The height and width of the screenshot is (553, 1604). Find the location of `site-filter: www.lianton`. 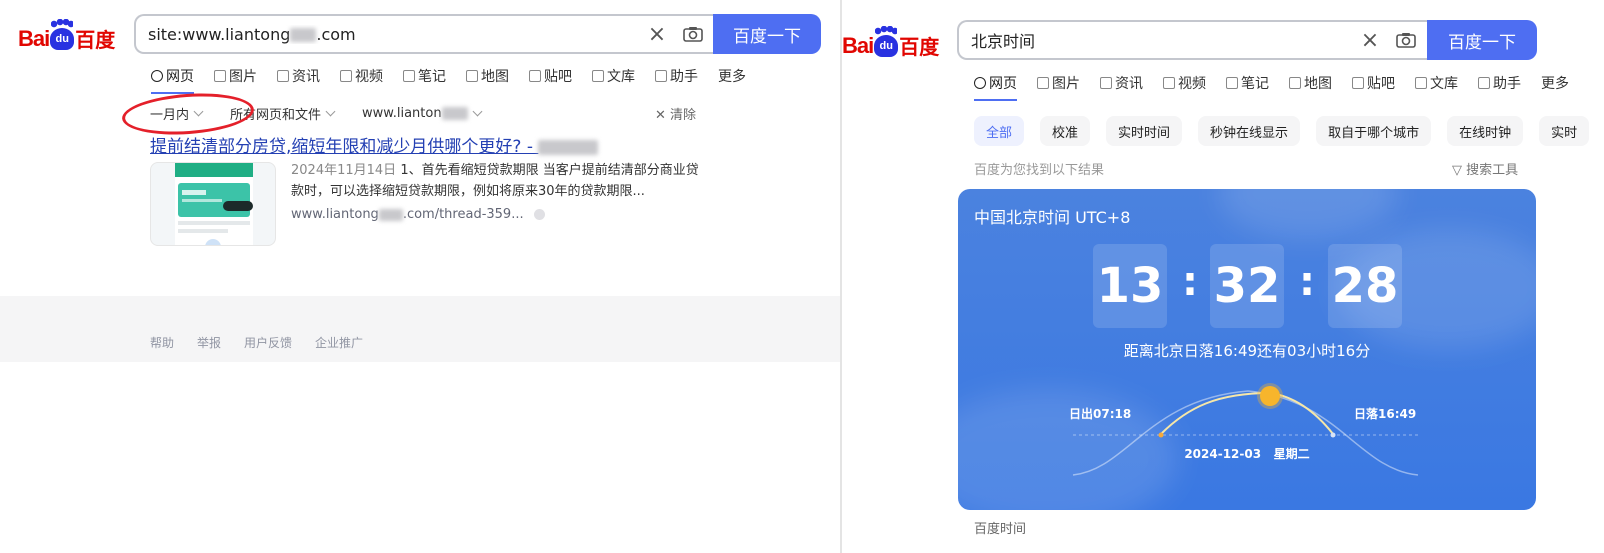

site-filter: www.lianton is located at coordinates (422, 113).